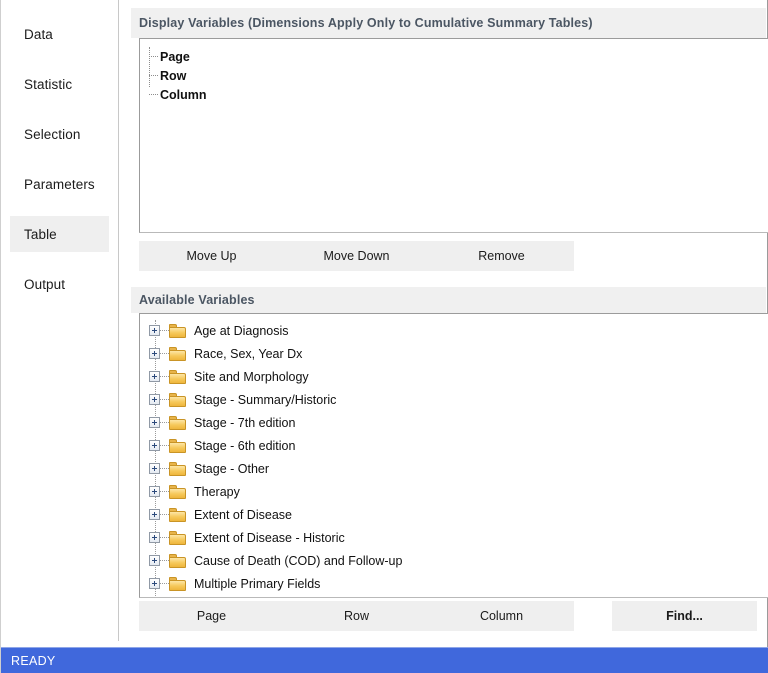  I want to click on tree-item-therapy: Therapy, so click(454, 491).